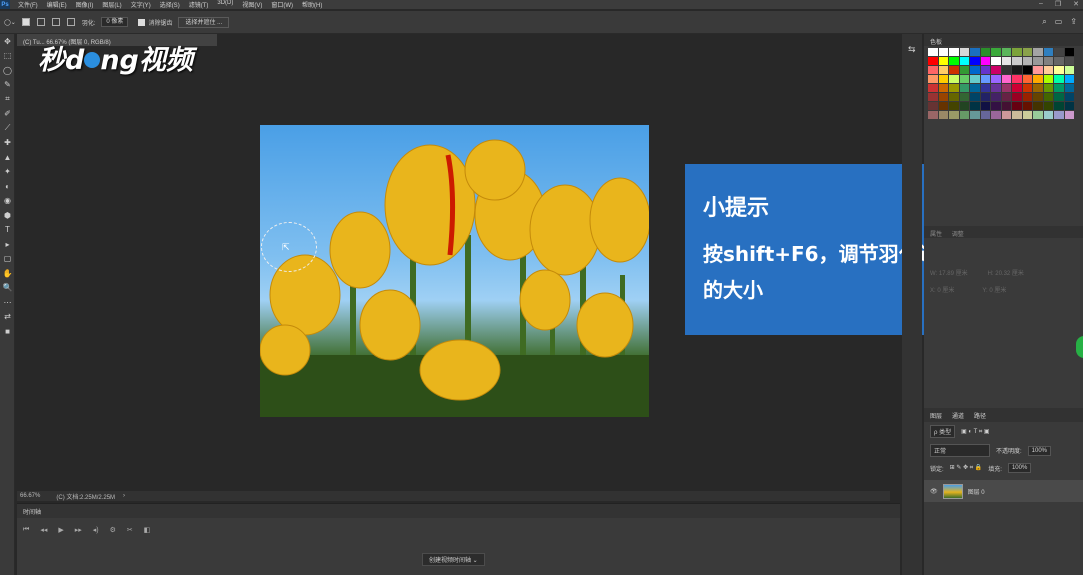  What do you see at coordinates (25, 22) in the screenshot?
I see `new-selection-icon` at bounding box center [25, 22].